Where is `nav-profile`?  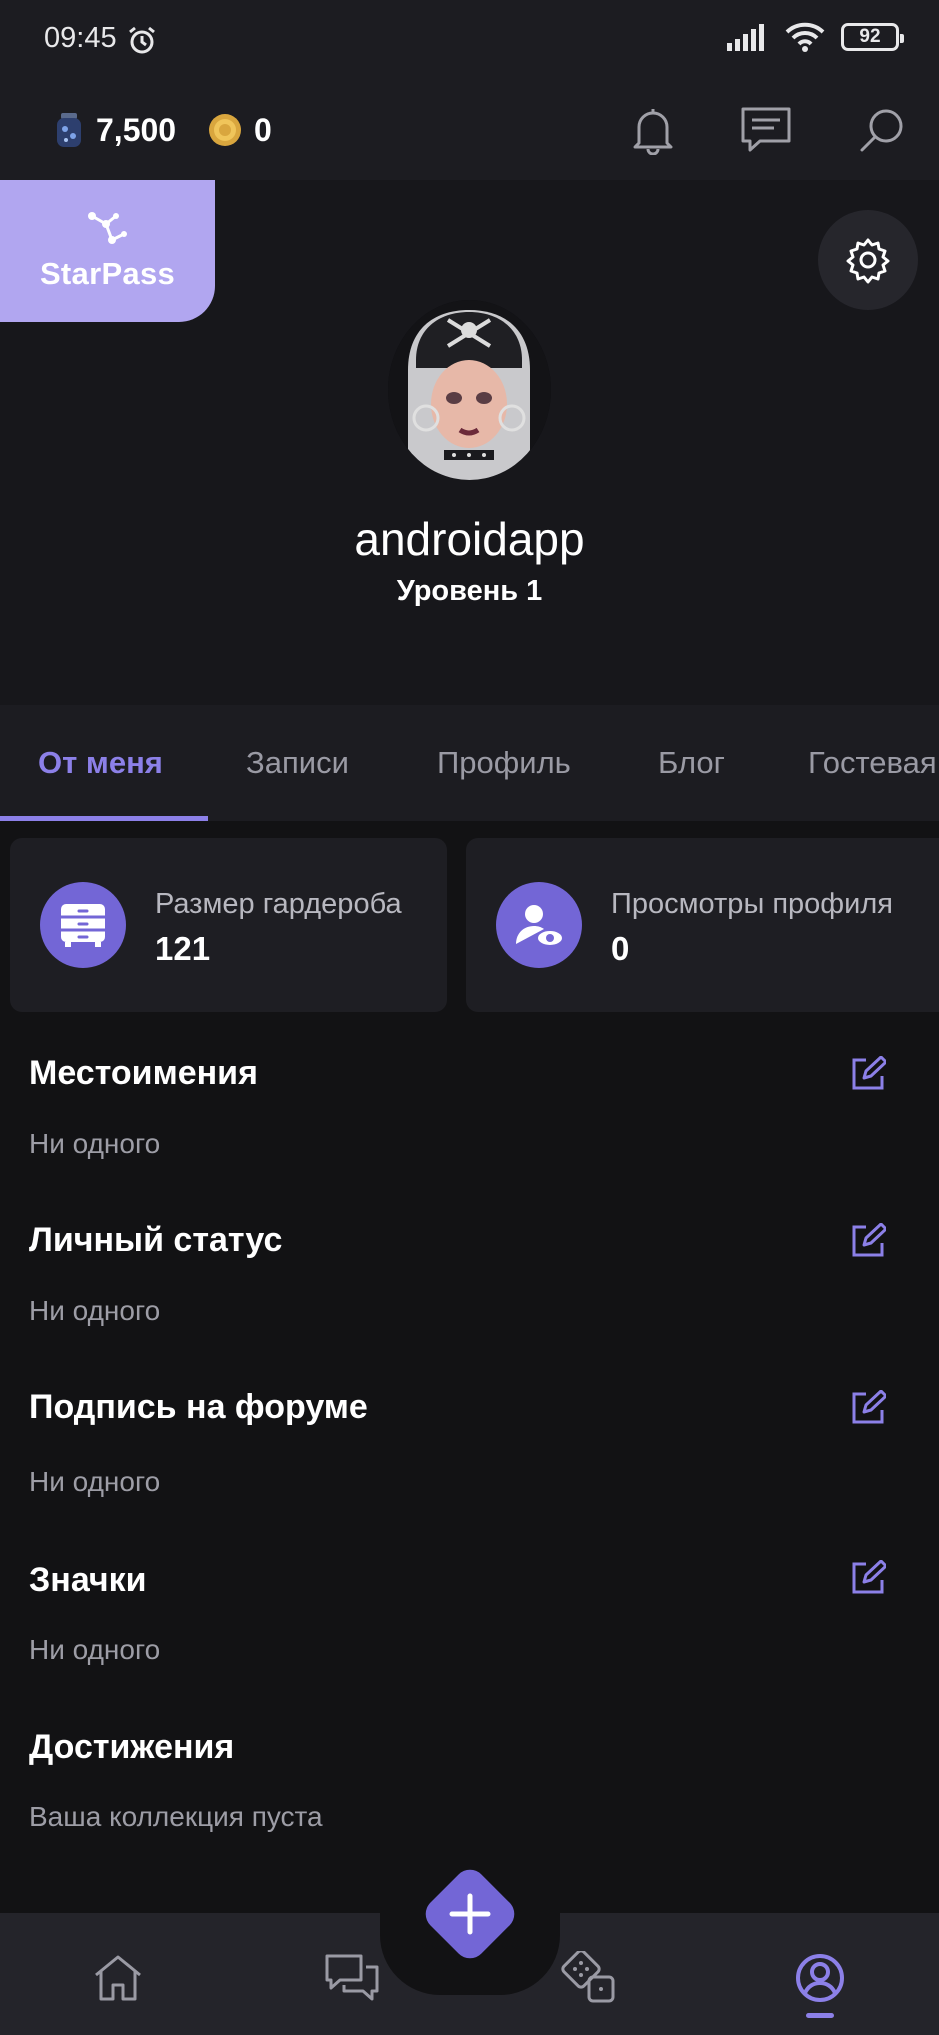 nav-profile is located at coordinates (820, 1978).